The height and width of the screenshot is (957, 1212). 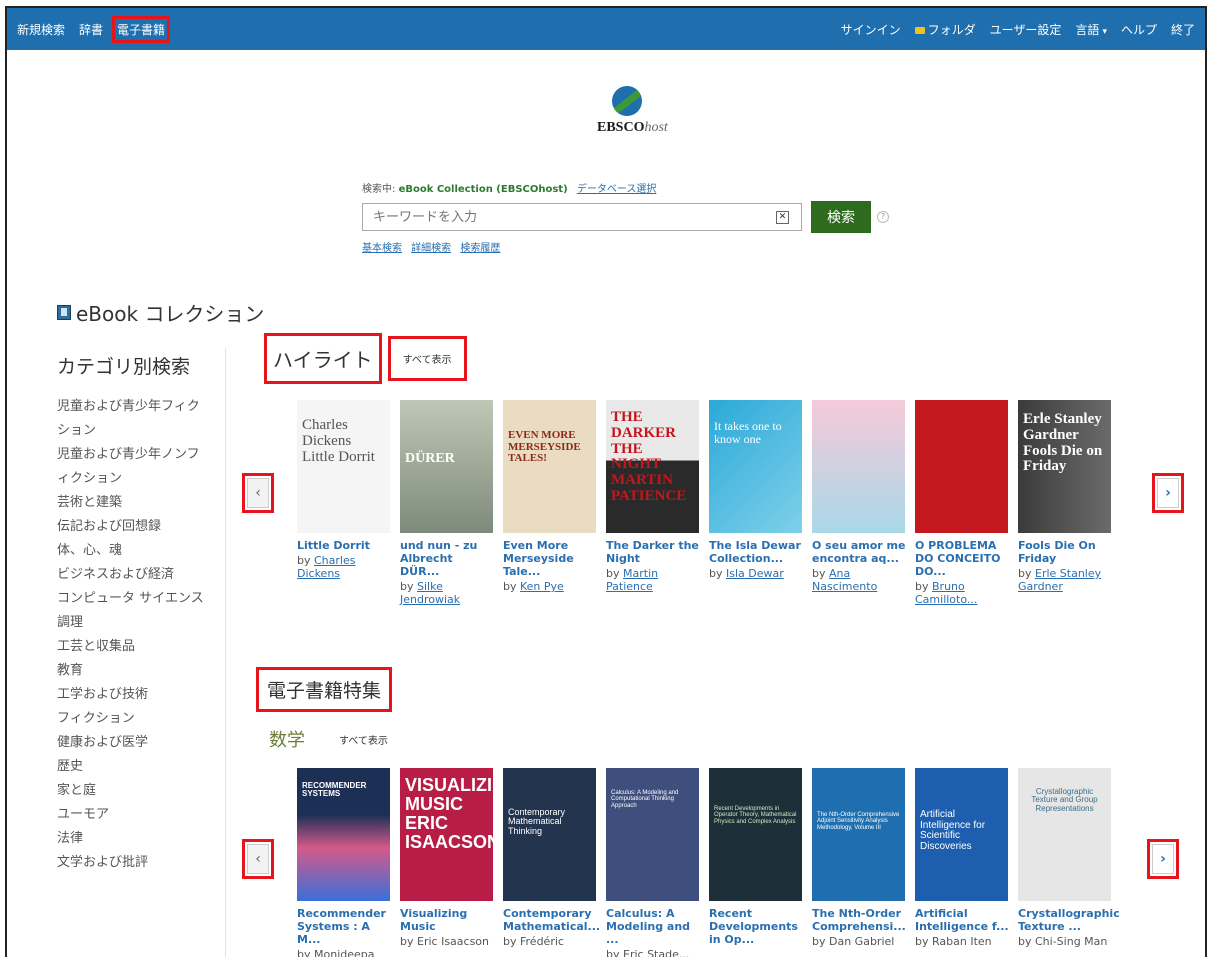 I want to click on book-cover: RECOMMENDER SYSTEMS, so click(x=343, y=834).